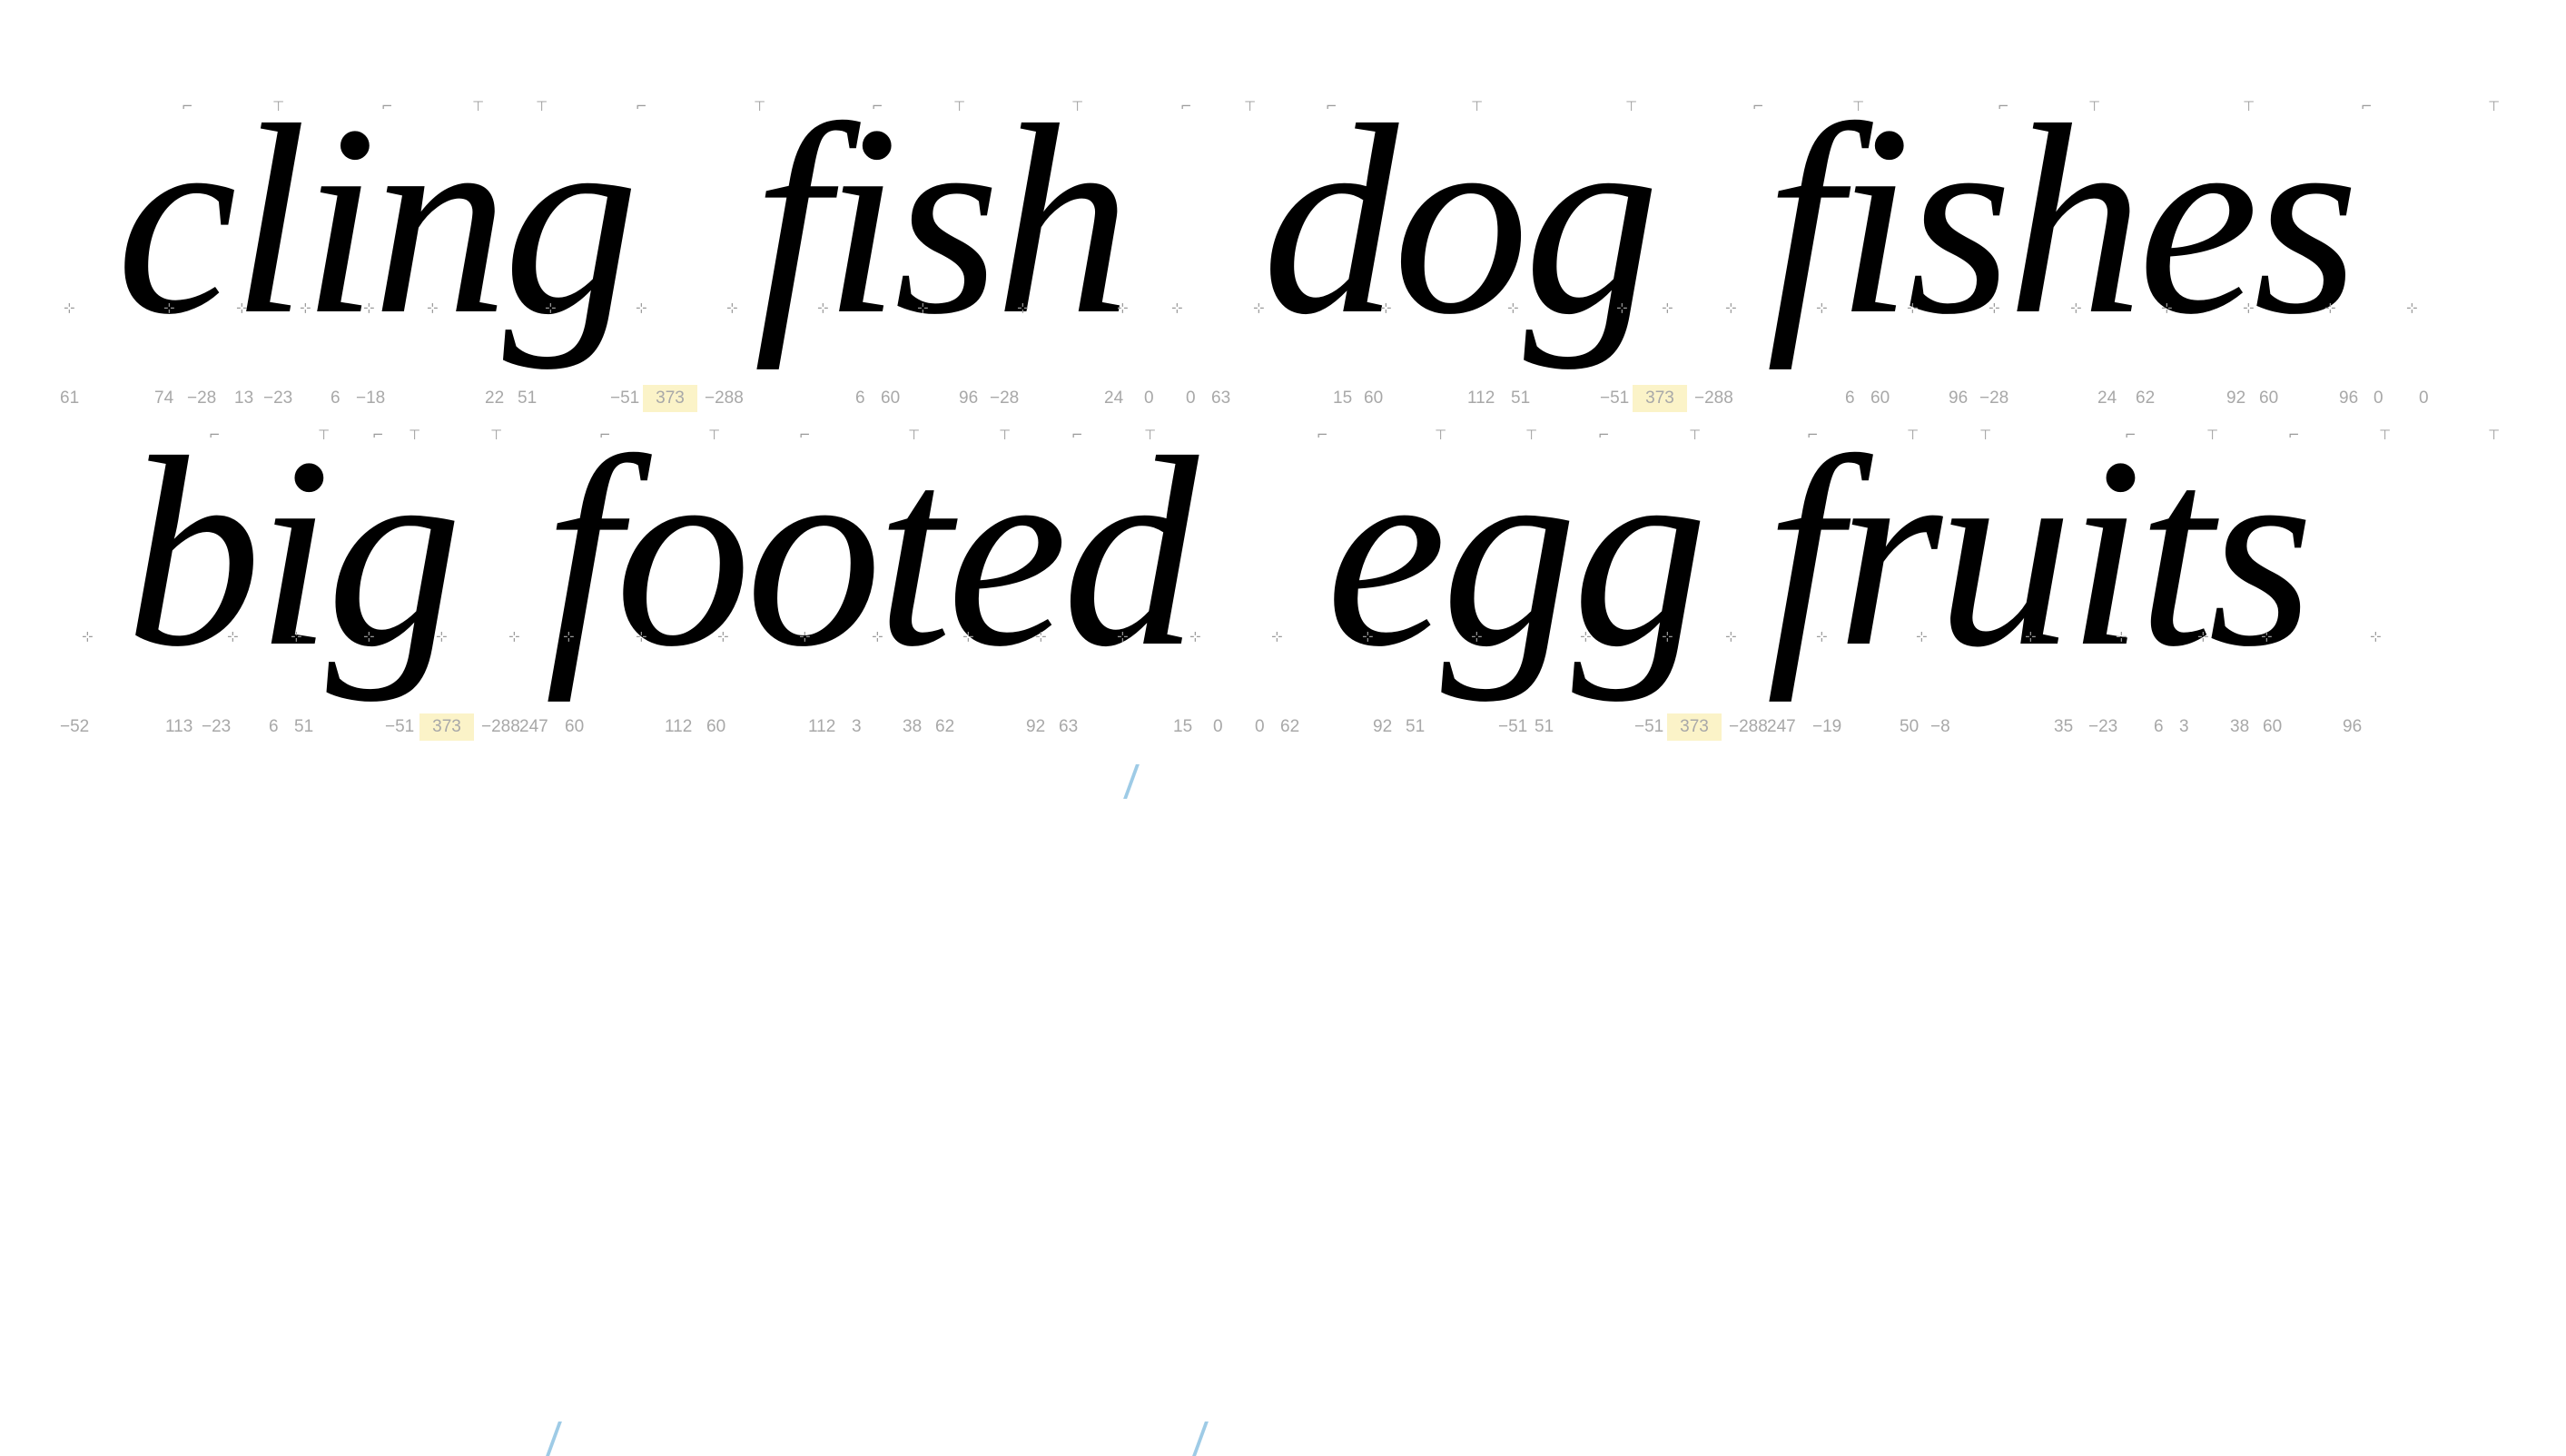 Image resolution: width=2566 pixels, height=1456 pixels. Describe the element at coordinates (179, 726) in the screenshot. I see `metric-value: 113` at that location.